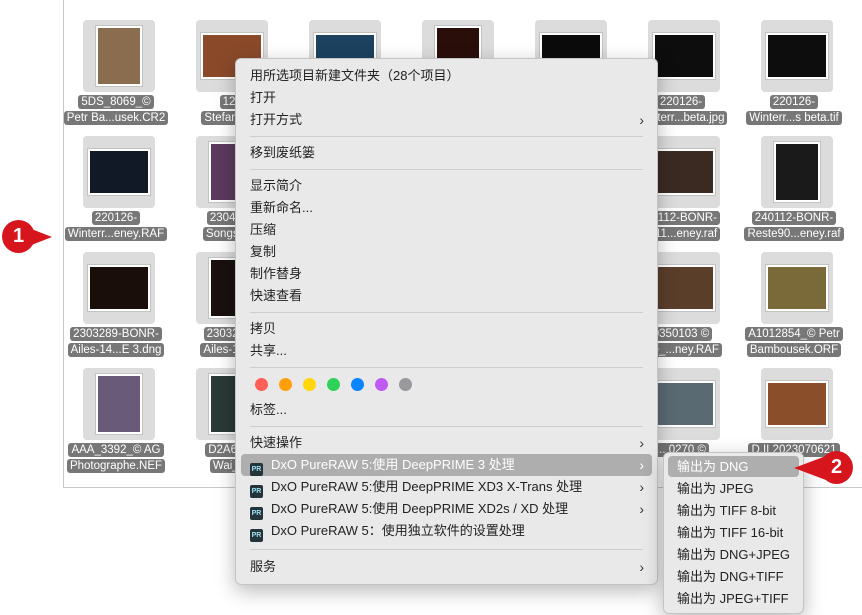 Image resolution: width=862 pixels, height=615 pixels. I want to click on submenu-export-jpeg-tiff: 输出为 JPEG+TIFF, so click(733, 598).